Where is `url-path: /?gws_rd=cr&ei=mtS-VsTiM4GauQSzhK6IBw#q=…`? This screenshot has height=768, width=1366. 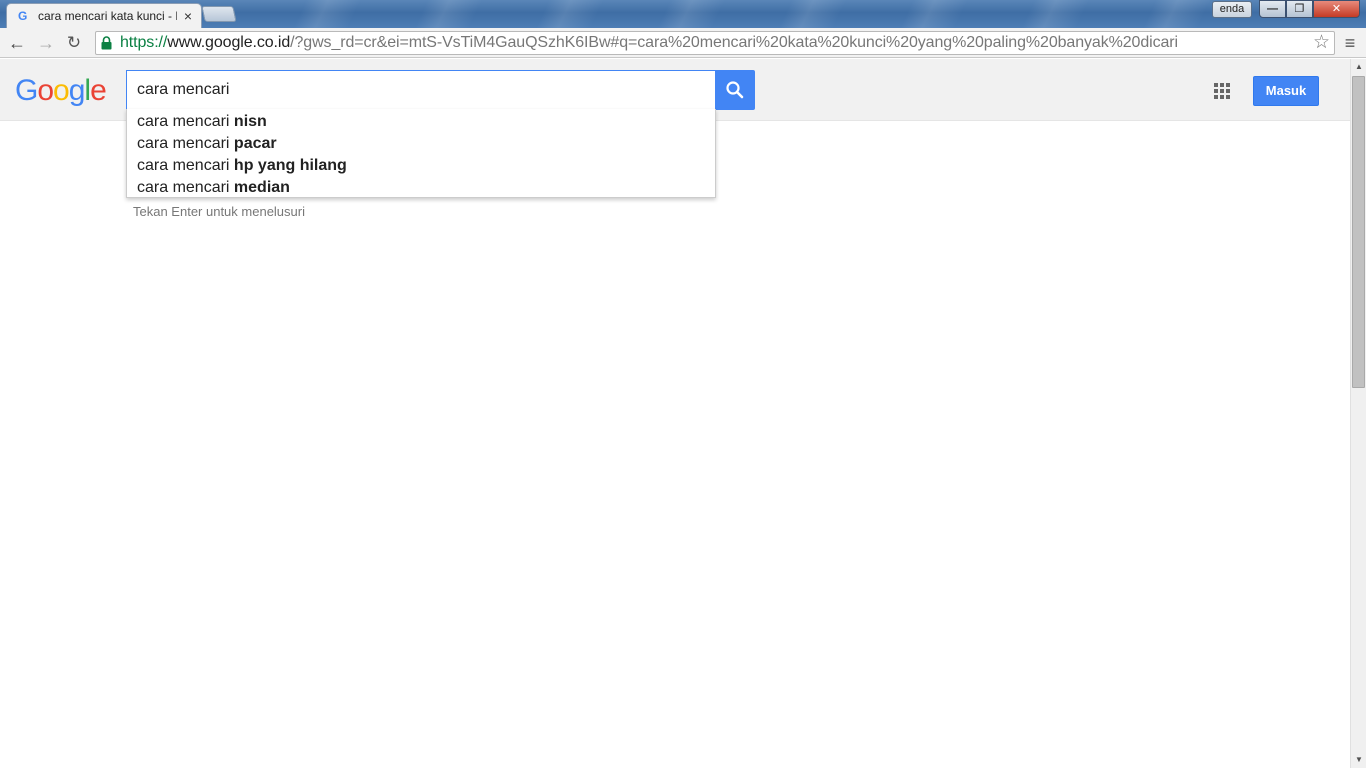 url-path: /?gws_rd=cr&ei=mtS-VsTiM4GauQSzhK6IBw#q=… is located at coordinates (734, 42).